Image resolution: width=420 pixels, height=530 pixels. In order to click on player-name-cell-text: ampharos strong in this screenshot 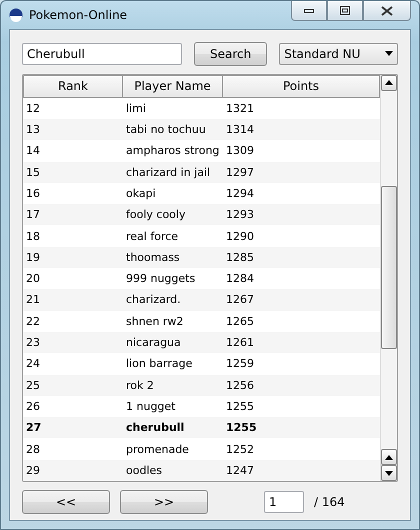, I will do `click(172, 151)`.